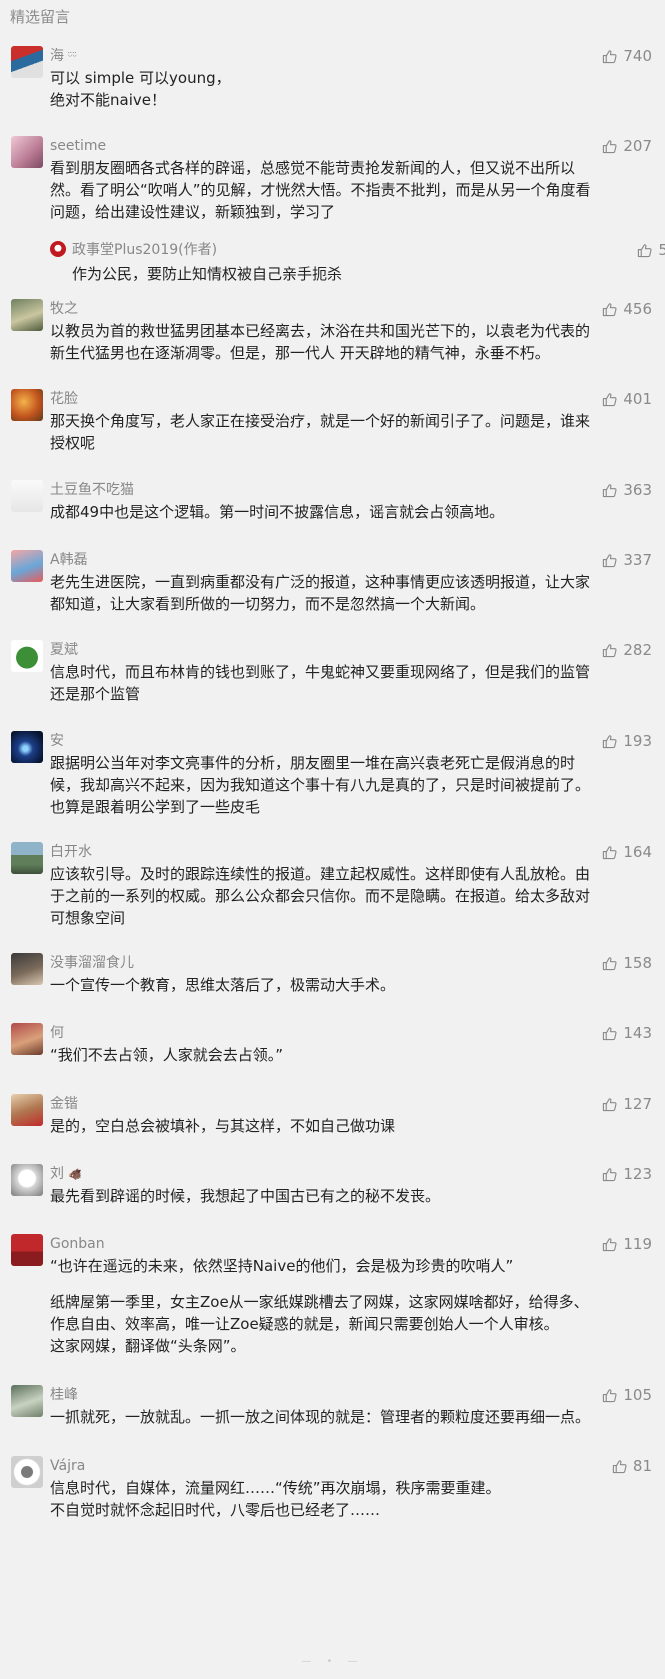 The width and height of the screenshot is (665, 1679). I want to click on like-button: 740, so click(627, 56).